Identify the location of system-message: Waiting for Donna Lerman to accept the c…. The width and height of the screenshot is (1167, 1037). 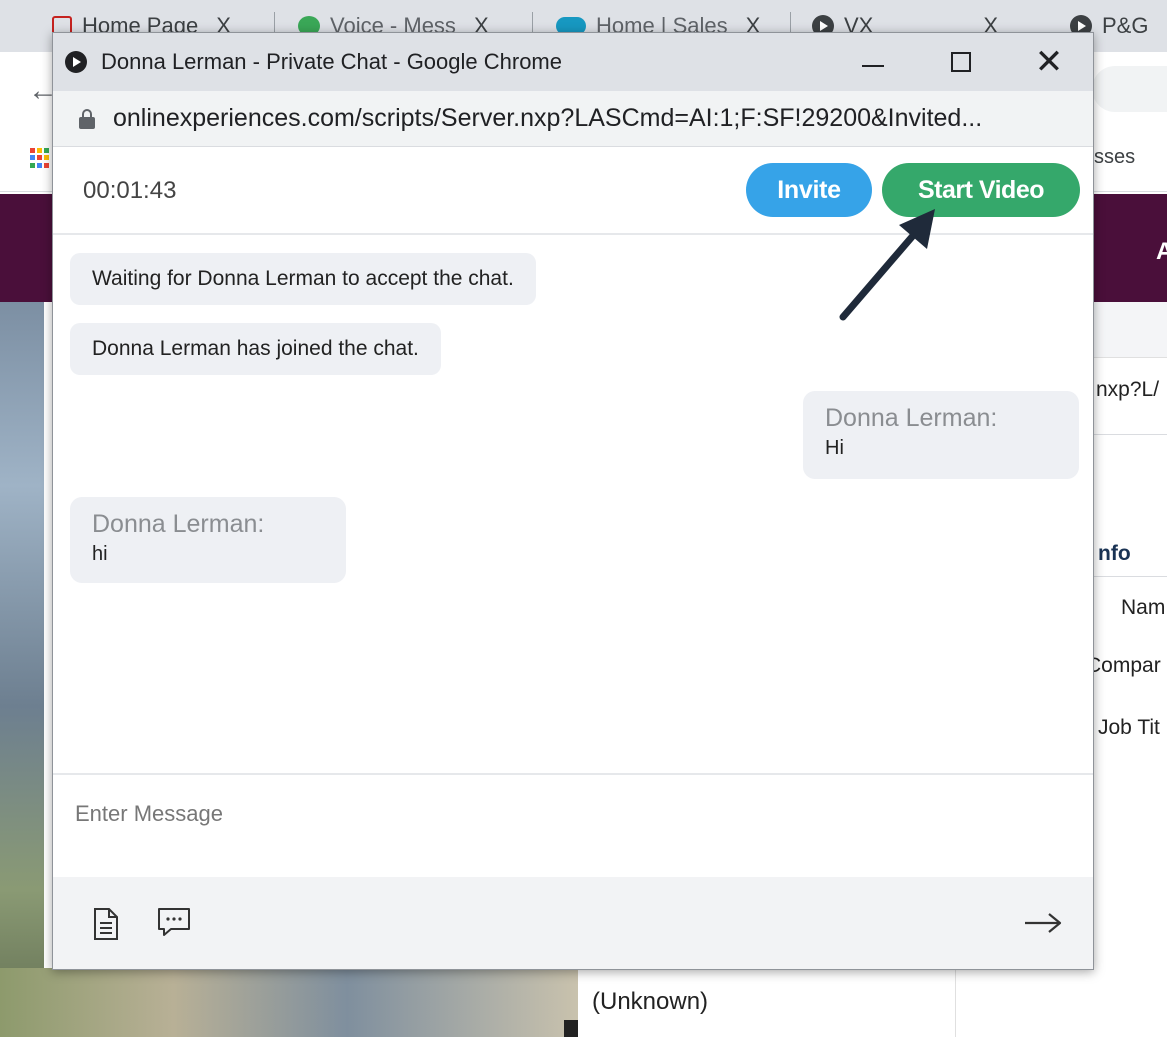
(303, 279).